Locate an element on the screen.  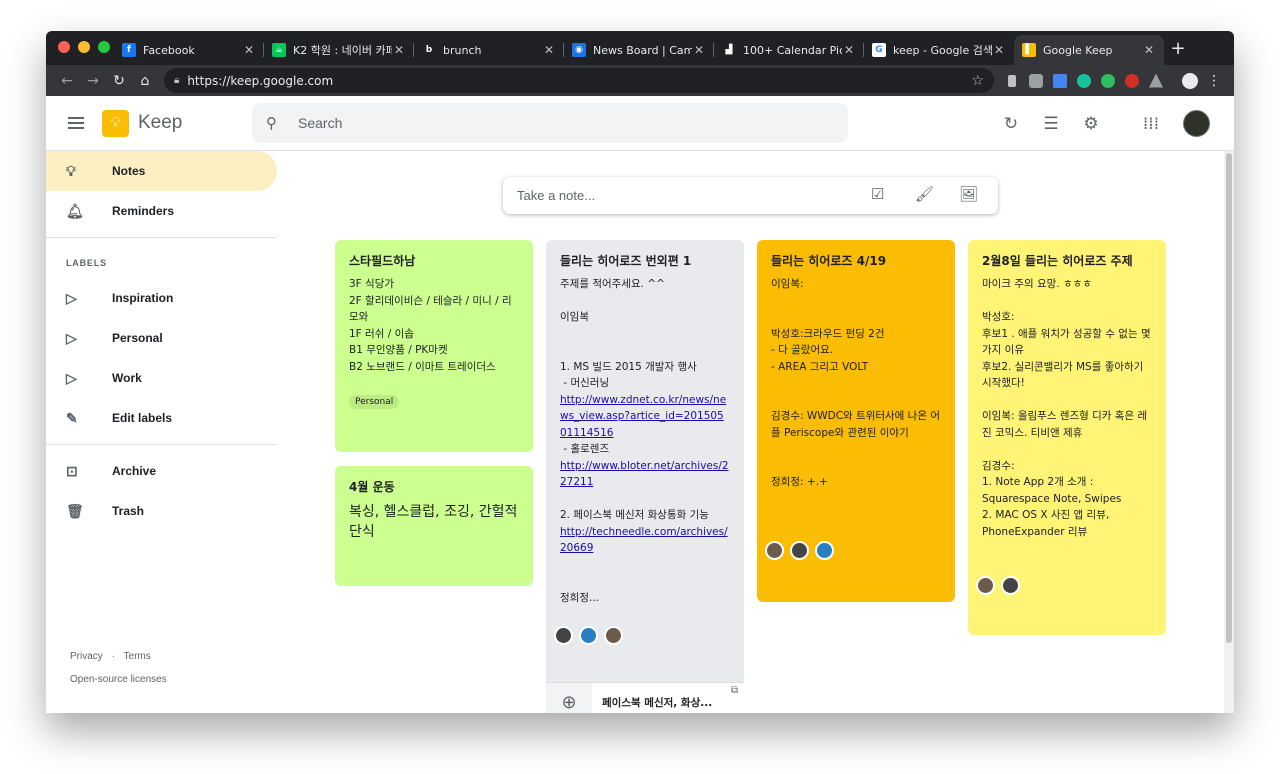
browser-tab: ▌ Google Keep ✕ is located at coordinates (1089, 50).